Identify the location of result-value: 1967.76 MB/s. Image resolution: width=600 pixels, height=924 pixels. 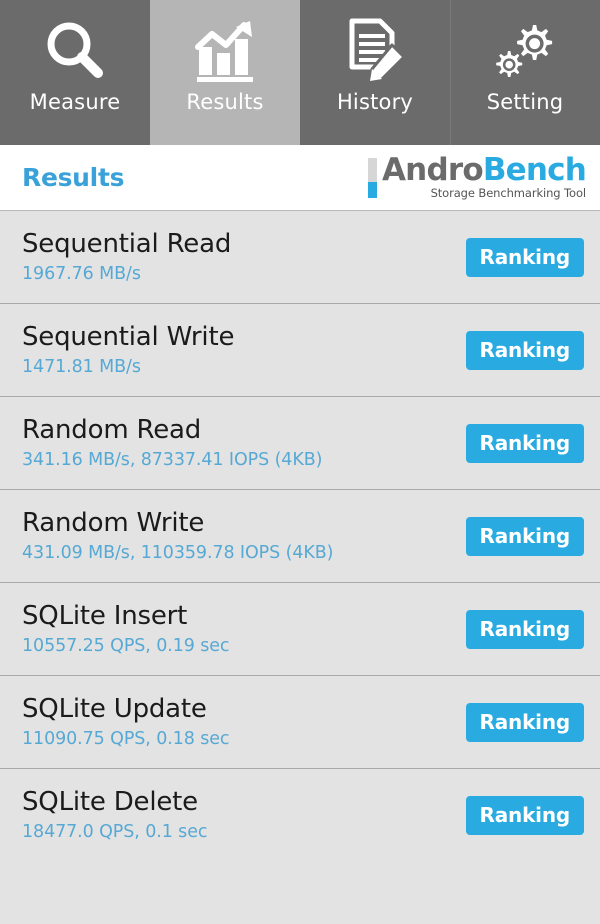
(81, 273).